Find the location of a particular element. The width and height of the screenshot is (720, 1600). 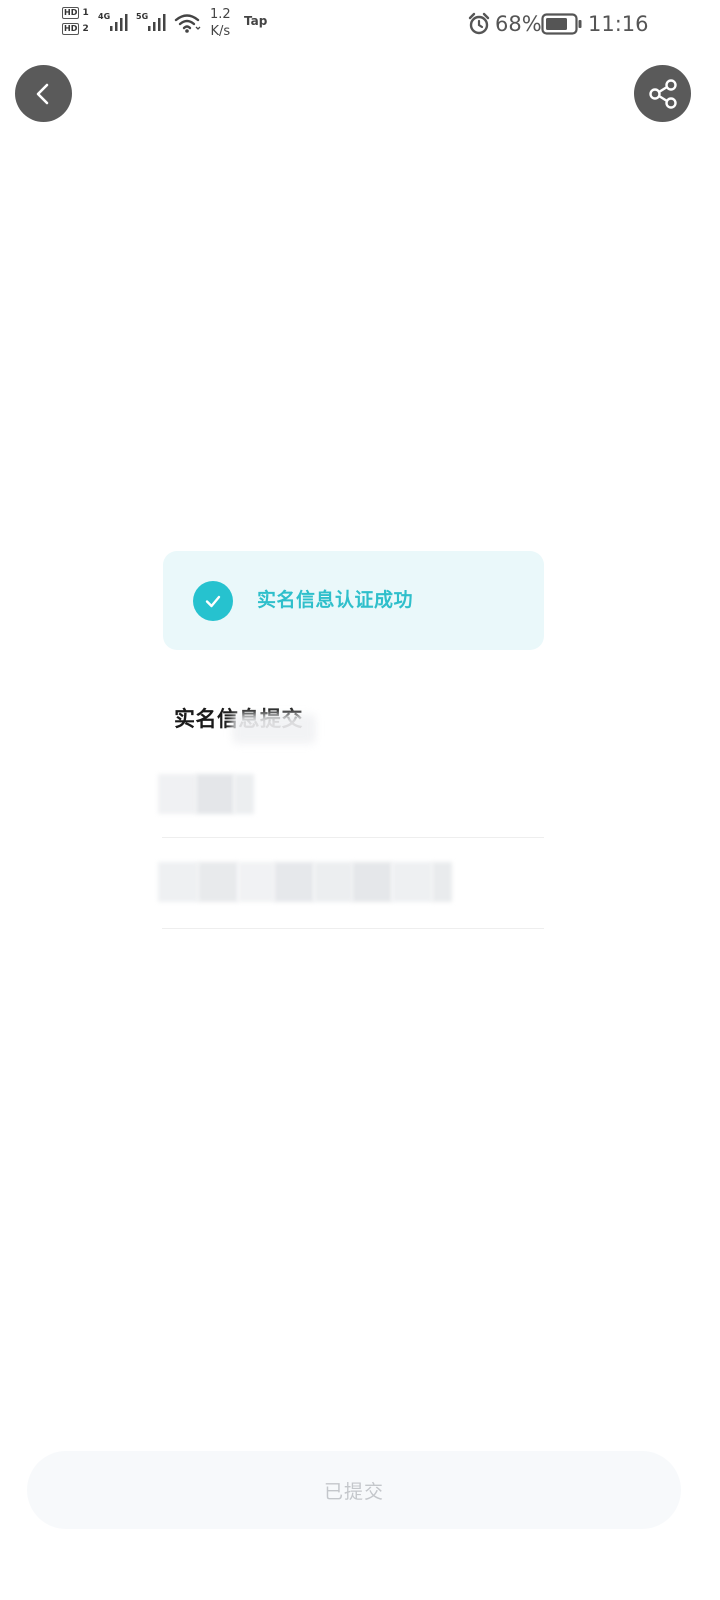

submitted-button: 已提交 is located at coordinates (354, 1490).